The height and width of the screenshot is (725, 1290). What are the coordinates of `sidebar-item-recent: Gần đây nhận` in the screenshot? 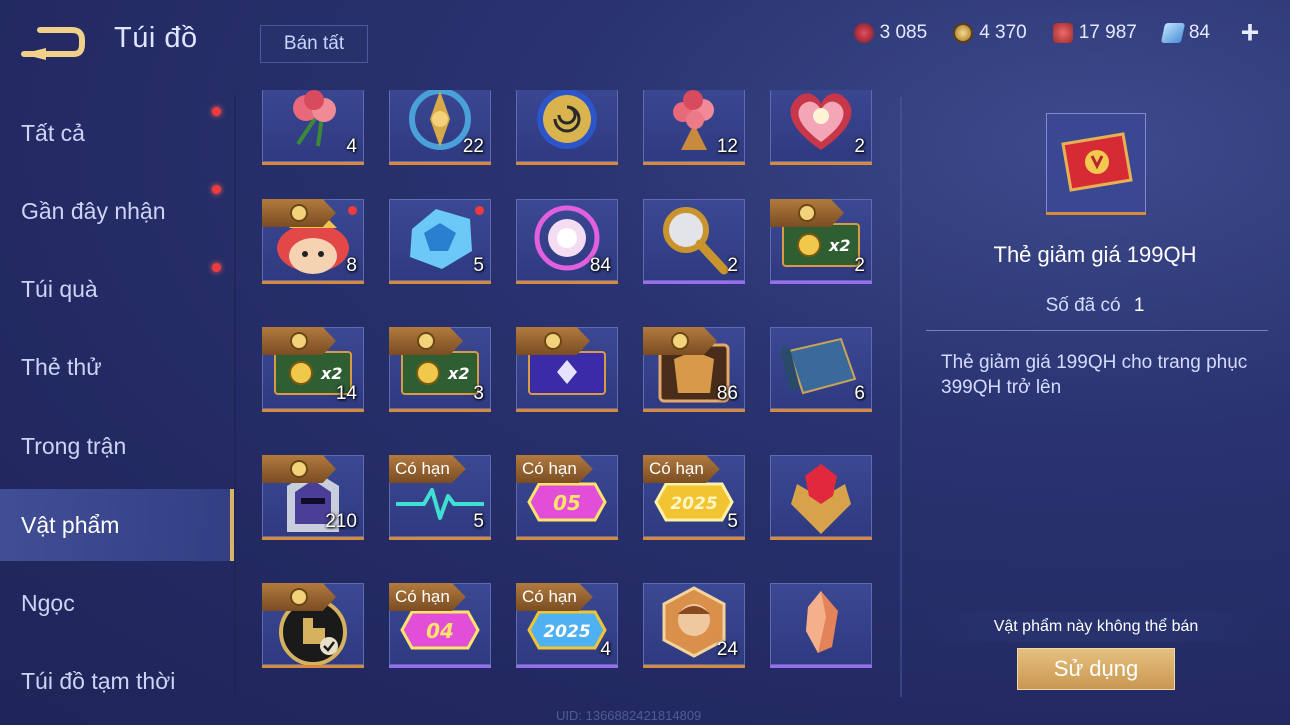 It's located at (117, 211).